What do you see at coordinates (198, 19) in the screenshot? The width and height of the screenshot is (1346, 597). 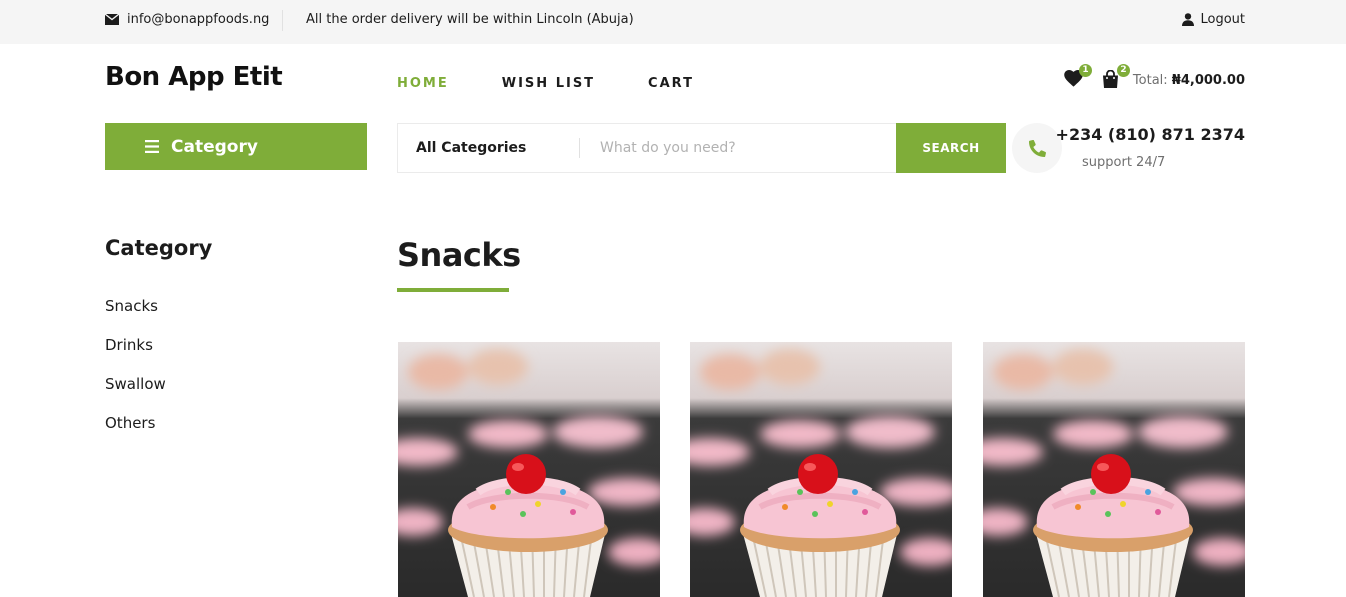 I see `topbar-email-text: info@bonappfoods.ng` at bounding box center [198, 19].